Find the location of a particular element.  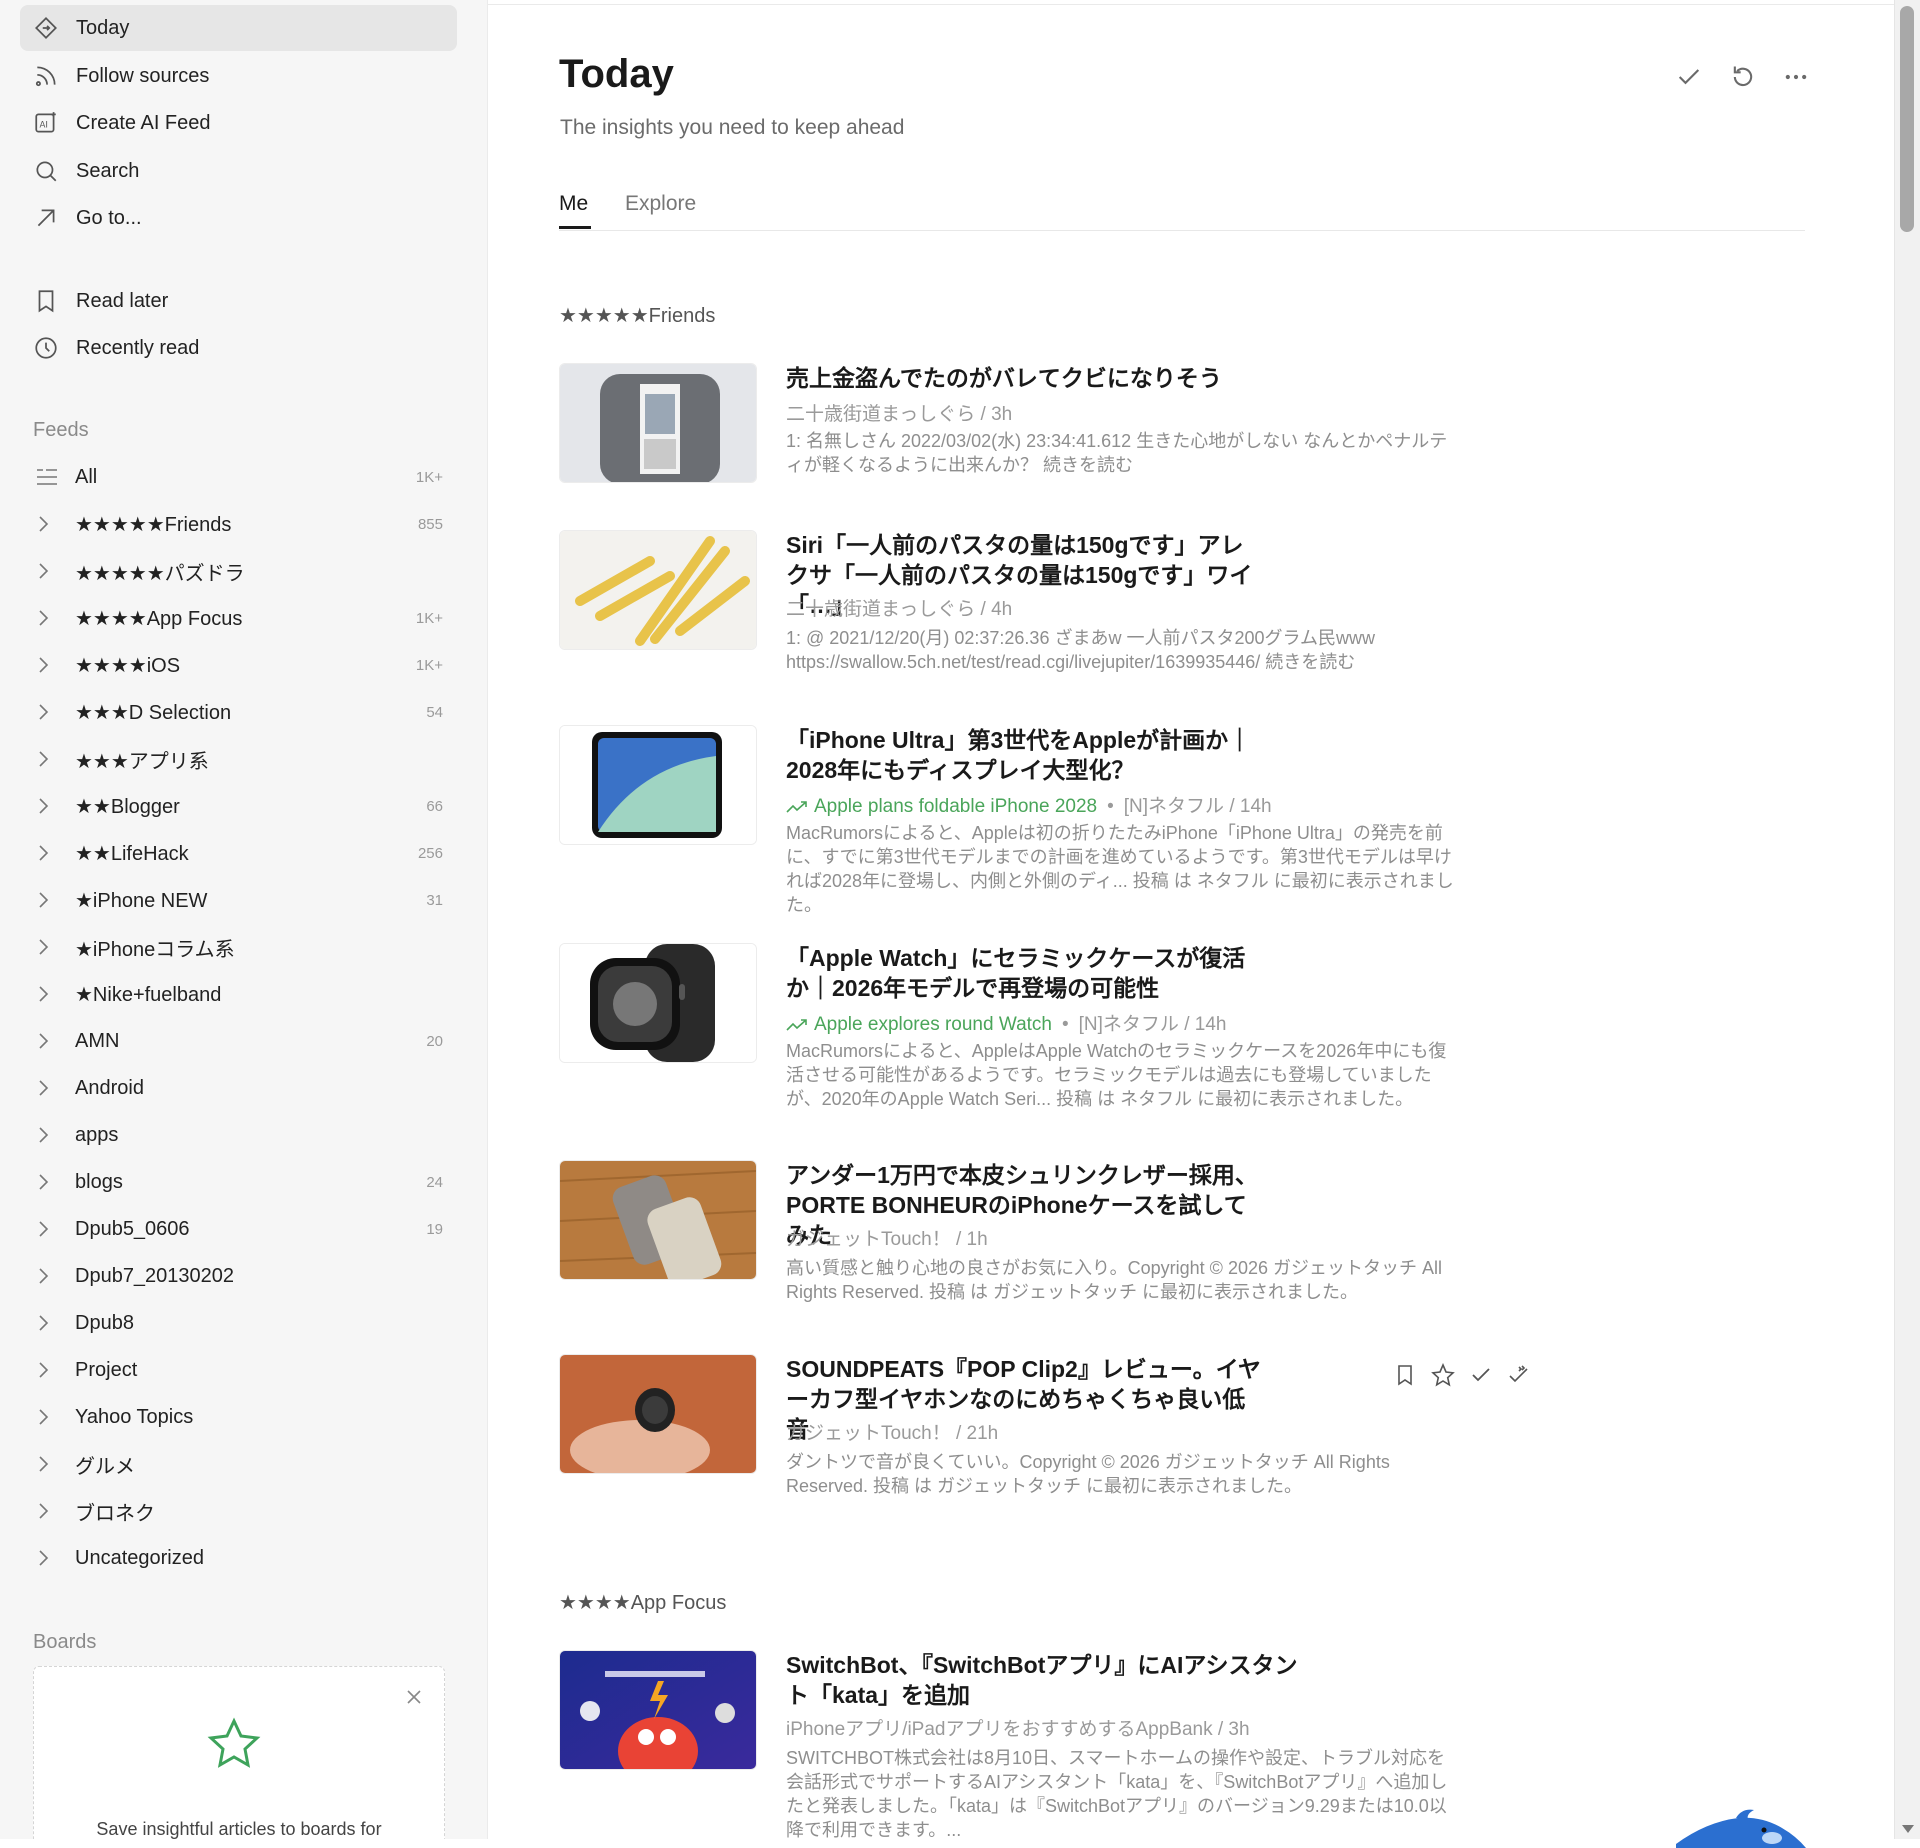

nav-recently-read-label: Recently read is located at coordinates (138, 347).